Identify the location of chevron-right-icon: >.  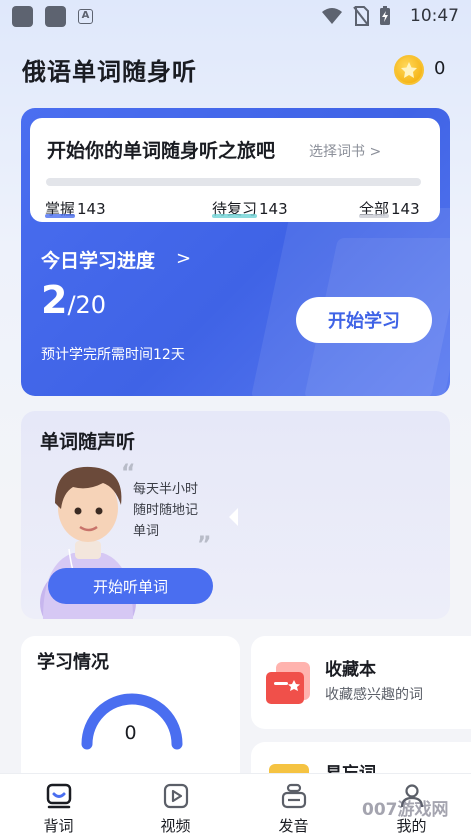
(183, 258).